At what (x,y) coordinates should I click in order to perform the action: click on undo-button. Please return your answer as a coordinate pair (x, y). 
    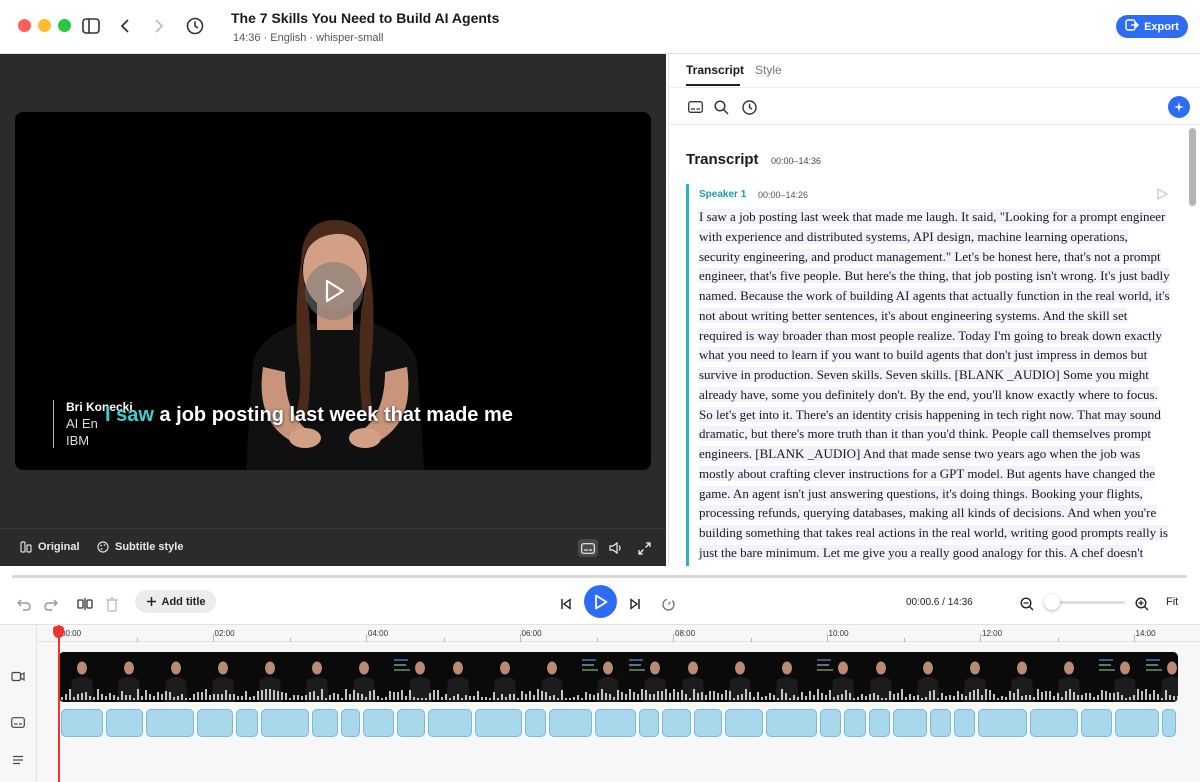
    Looking at the image, I should click on (24, 604).